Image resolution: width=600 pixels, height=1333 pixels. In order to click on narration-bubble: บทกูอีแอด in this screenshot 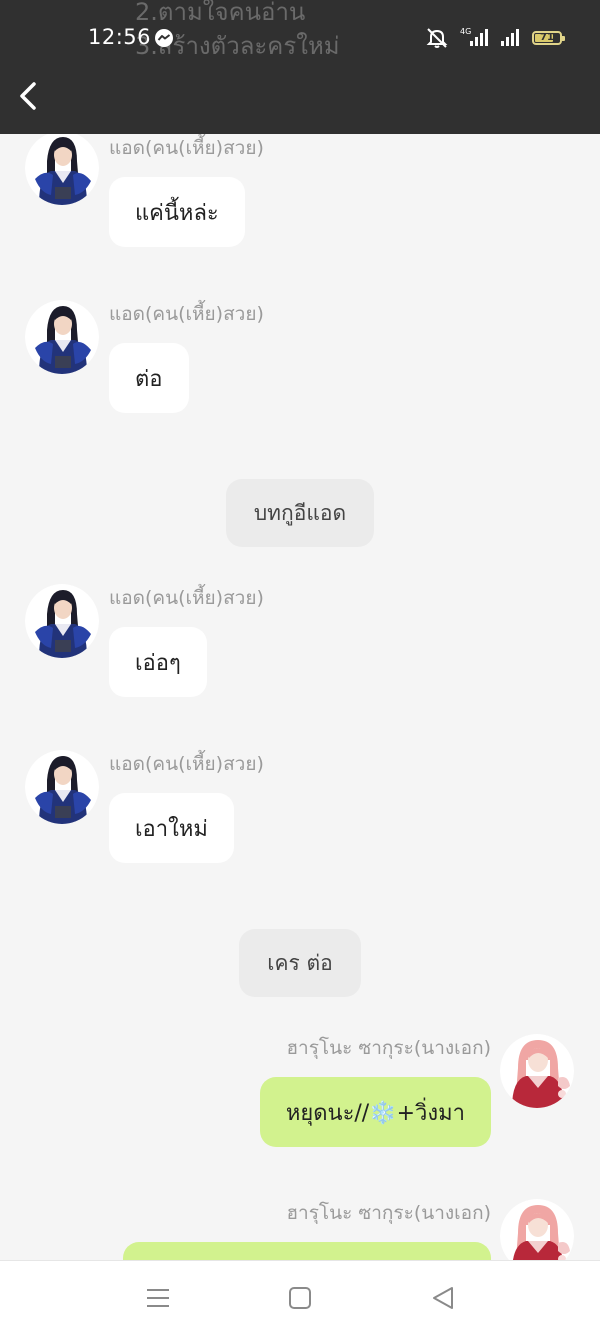, I will do `click(300, 513)`.